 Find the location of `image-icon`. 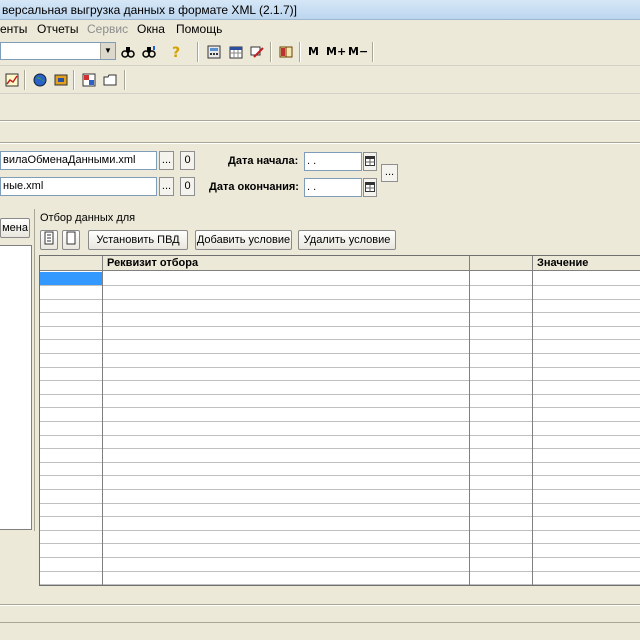

image-icon is located at coordinates (89, 80).